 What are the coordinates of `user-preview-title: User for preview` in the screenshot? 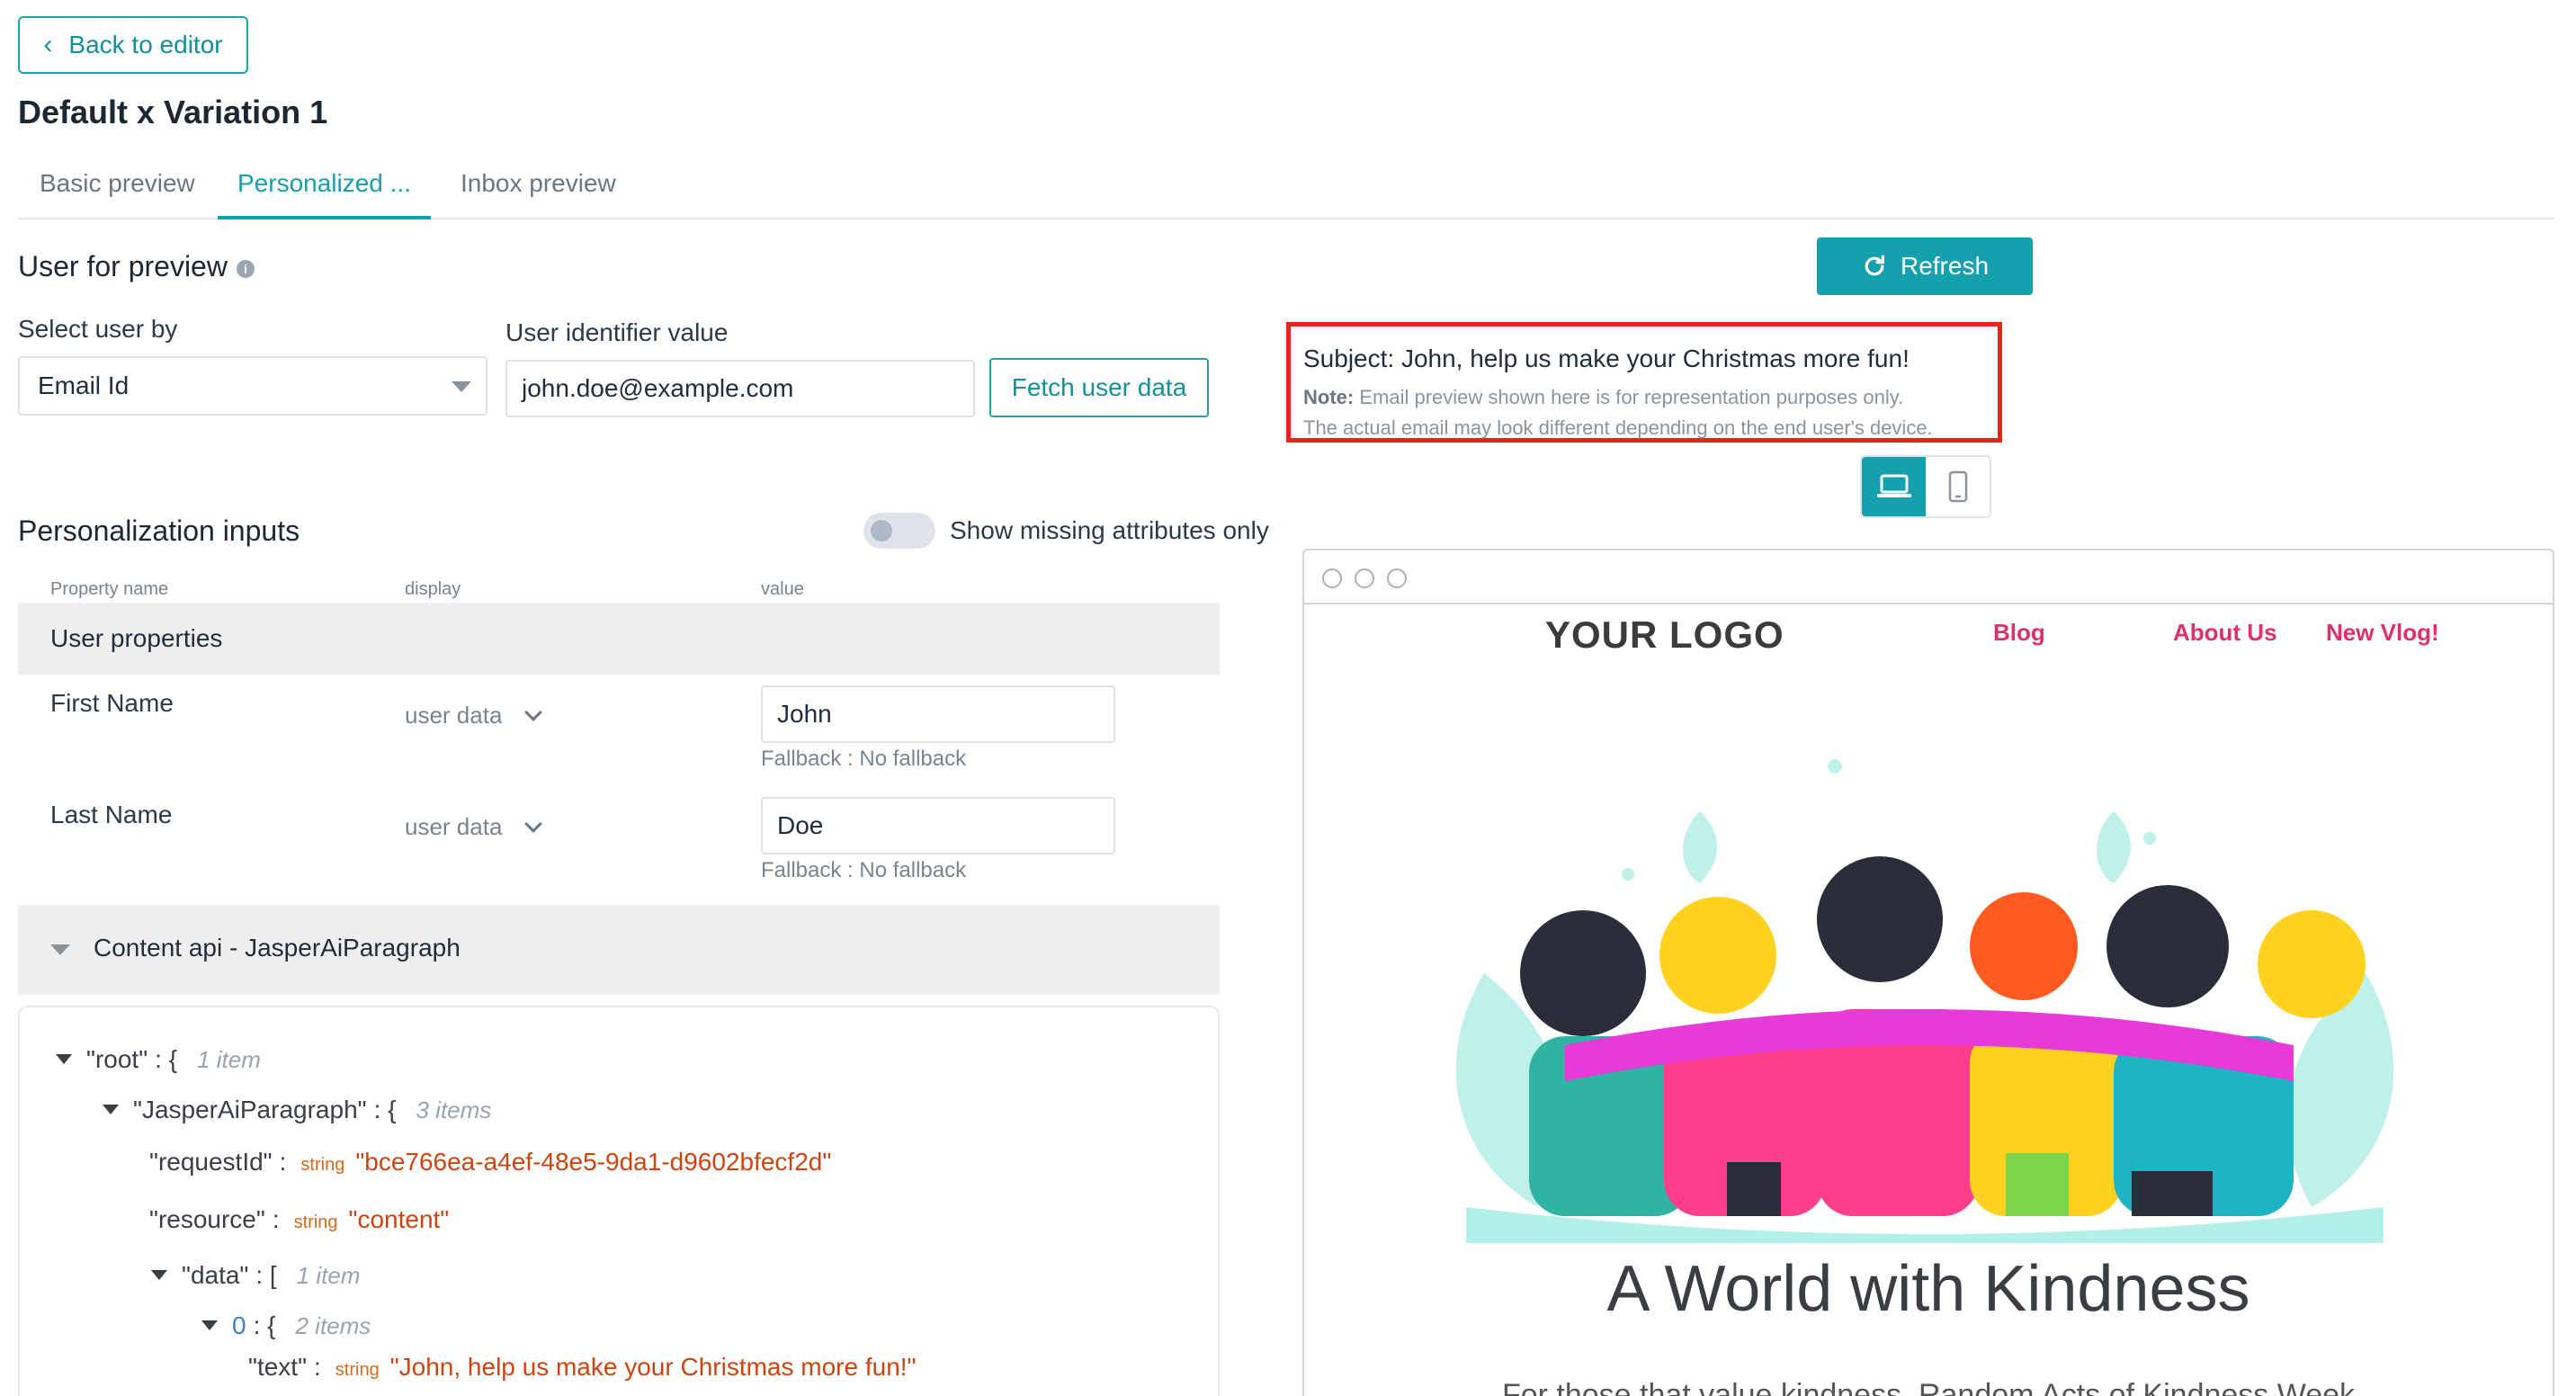 It's located at (123, 266).